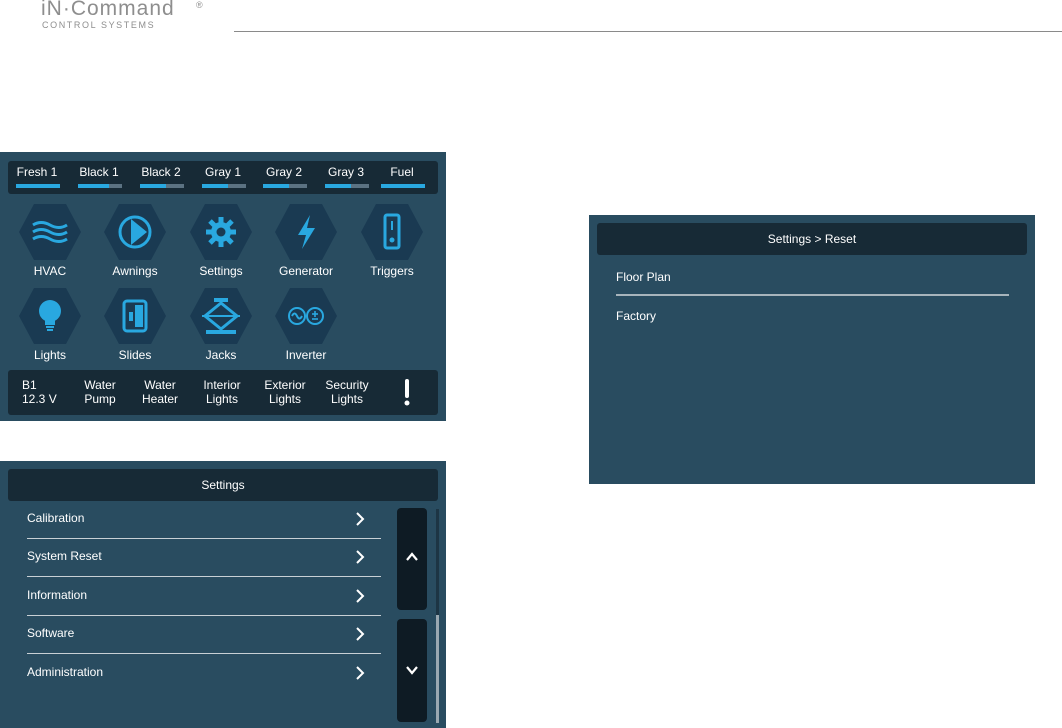 Image resolution: width=1062 pixels, height=728 pixels. Describe the element at coordinates (306, 316) in the screenshot. I see `inverter-icon` at that location.